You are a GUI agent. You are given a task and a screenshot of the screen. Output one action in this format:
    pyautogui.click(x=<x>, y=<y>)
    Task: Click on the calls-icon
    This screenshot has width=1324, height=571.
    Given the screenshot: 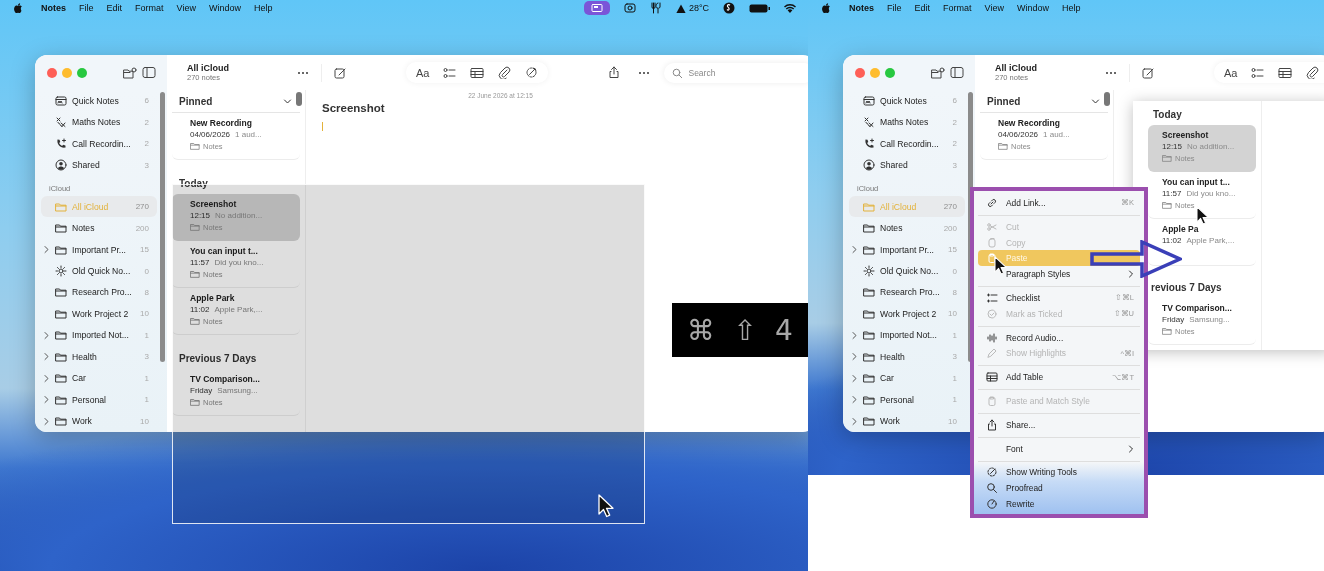 What is the action you would take?
    pyautogui.click(x=869, y=143)
    